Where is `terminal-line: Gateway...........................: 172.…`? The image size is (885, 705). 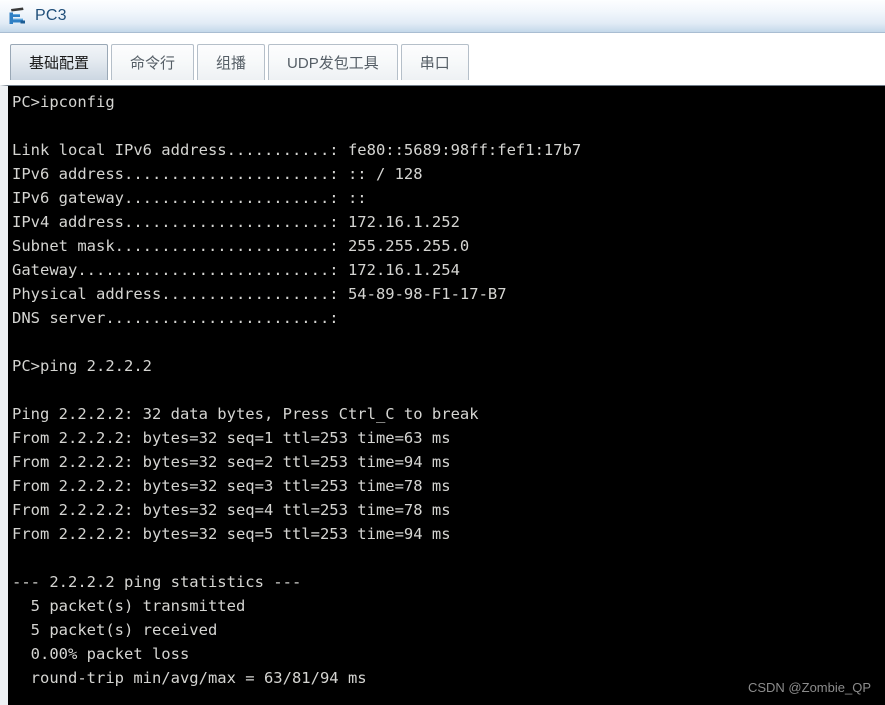
terminal-line: Gateway...........................: 172.… is located at coordinates (236, 270).